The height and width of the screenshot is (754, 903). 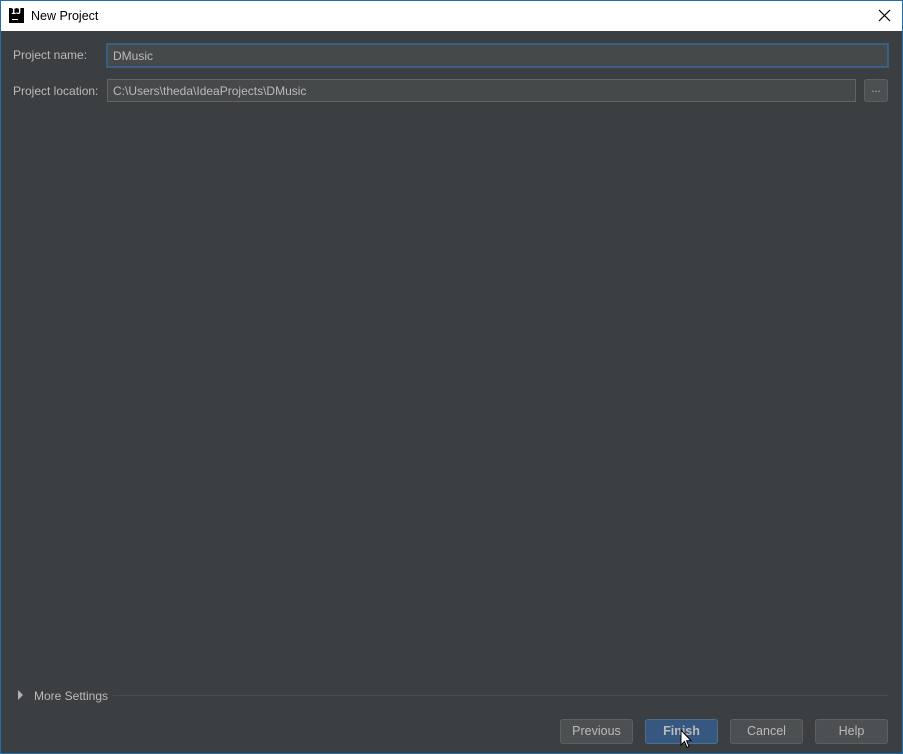 I want to click on window-title: New Project, so click(x=65, y=16).